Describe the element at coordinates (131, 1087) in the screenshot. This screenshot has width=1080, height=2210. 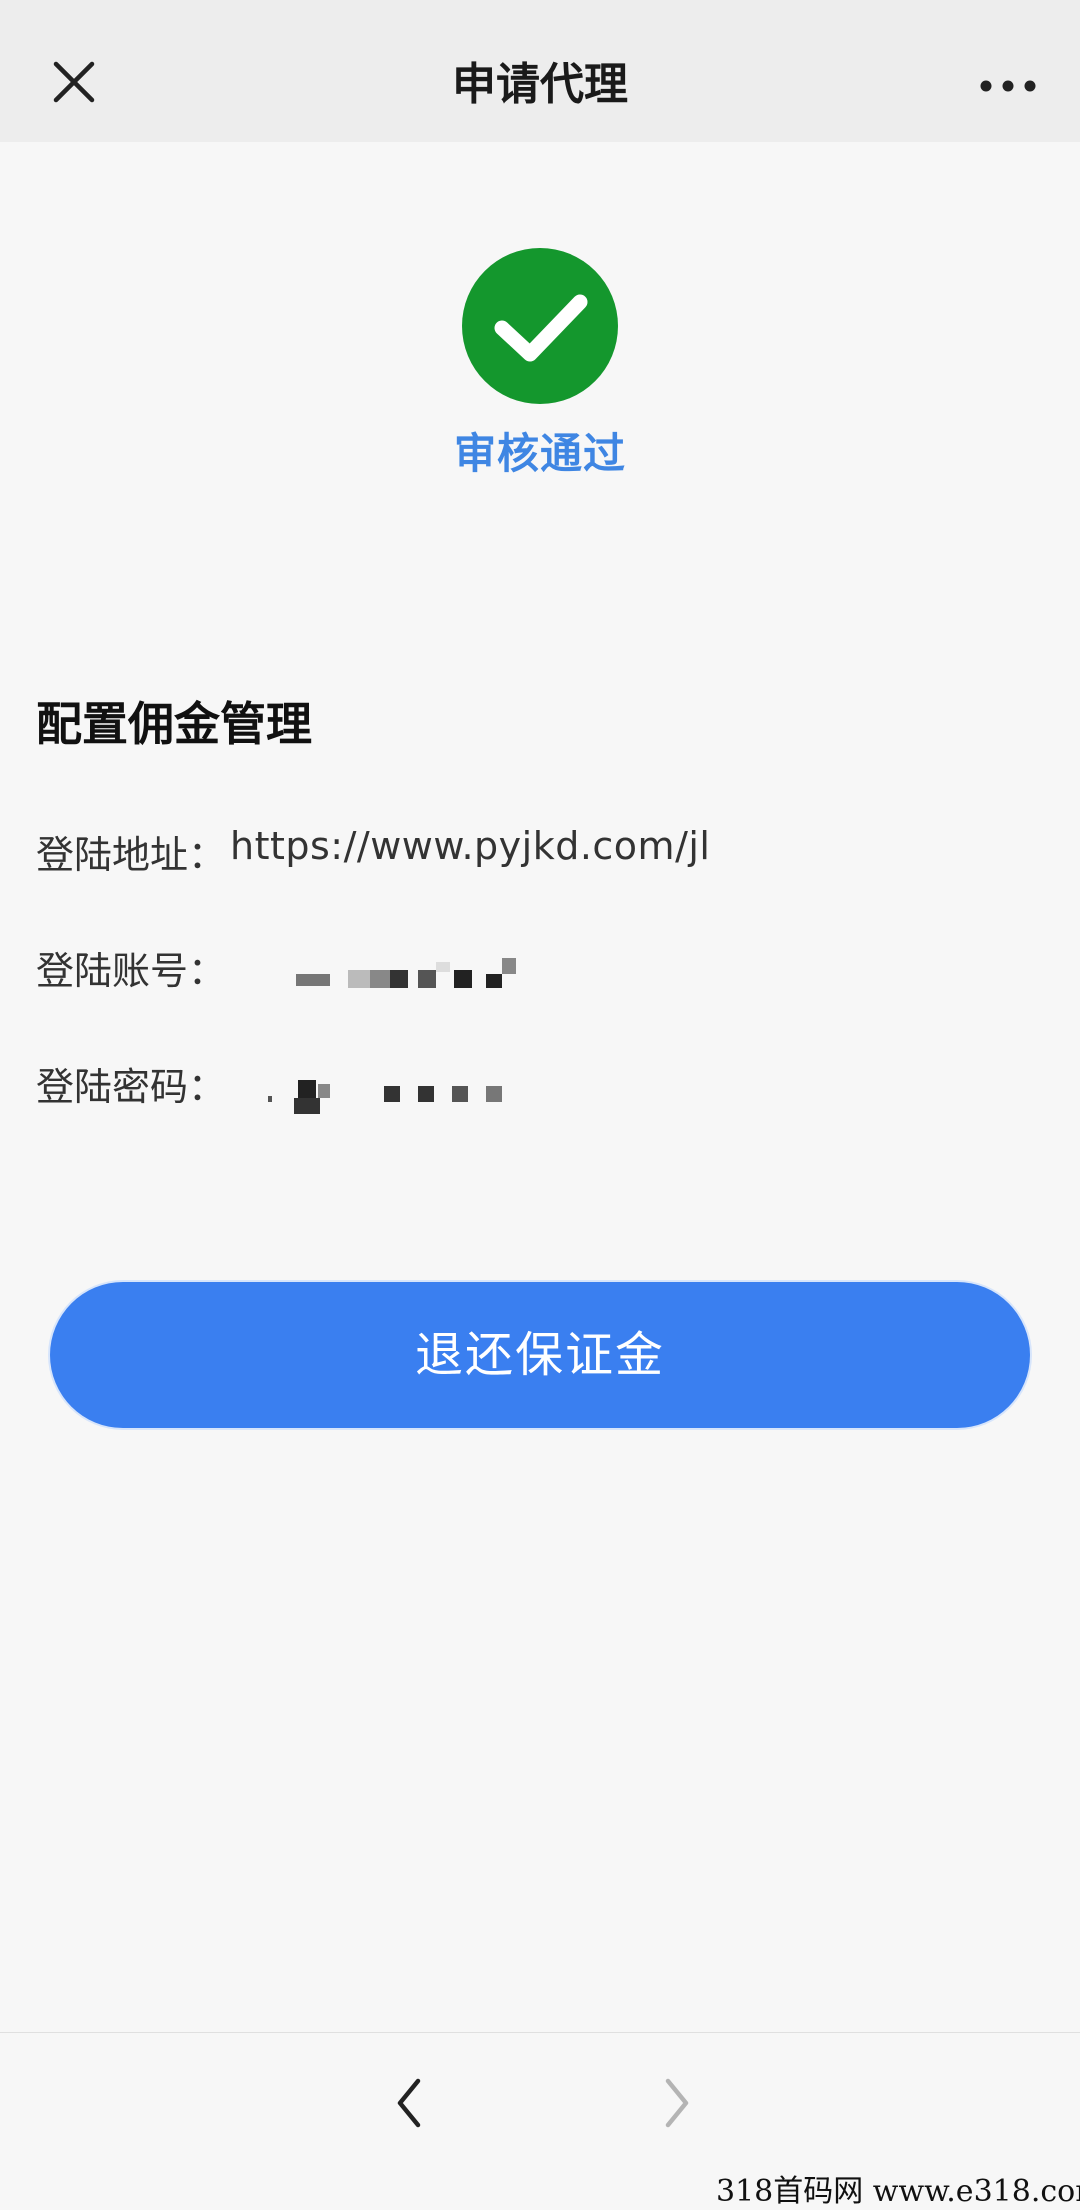
I see `password-label: 登陆密码：` at that location.